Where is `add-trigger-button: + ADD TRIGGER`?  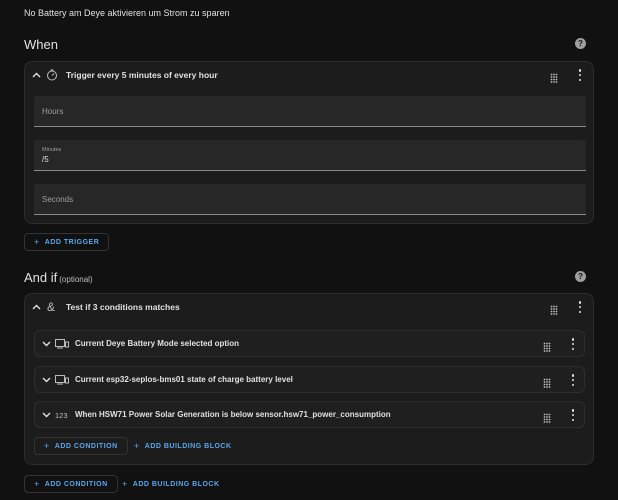 add-trigger-button: + ADD TRIGGER is located at coordinates (67, 242).